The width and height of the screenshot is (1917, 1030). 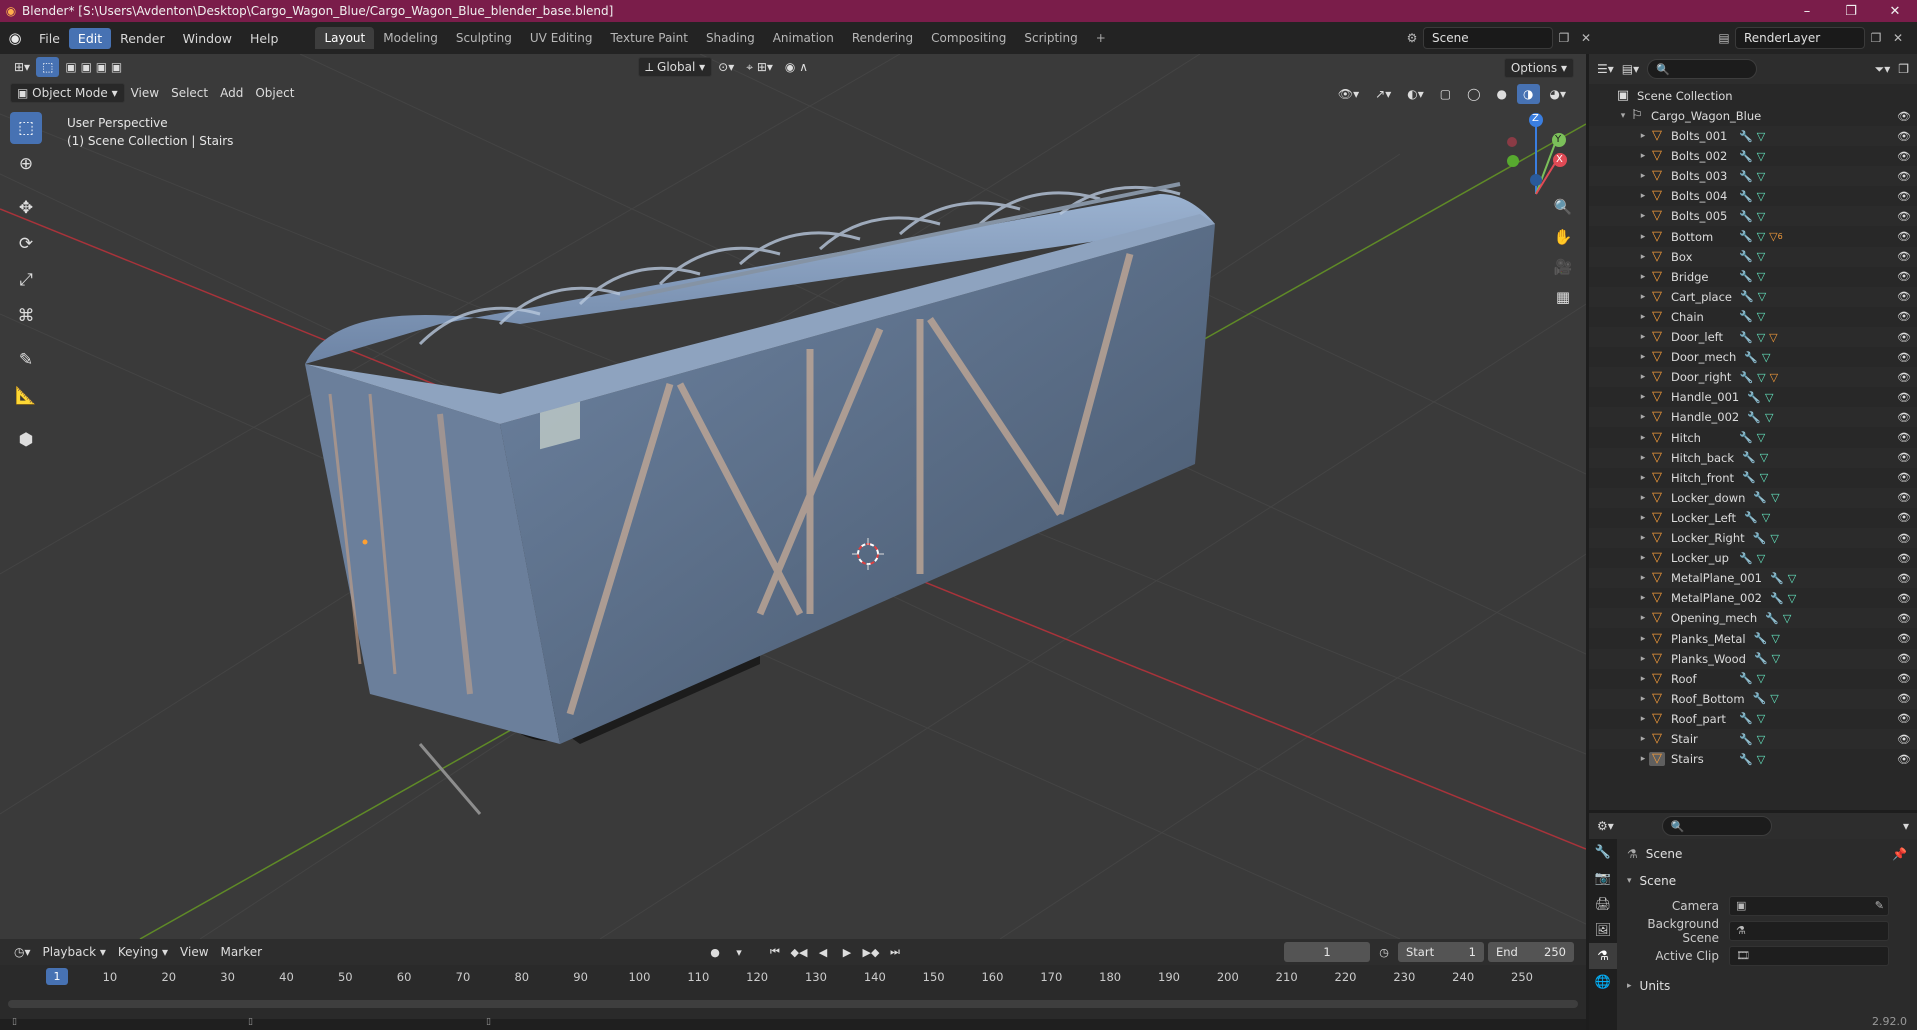 What do you see at coordinates (847, 952) in the screenshot?
I see `play-icon: ▶` at bounding box center [847, 952].